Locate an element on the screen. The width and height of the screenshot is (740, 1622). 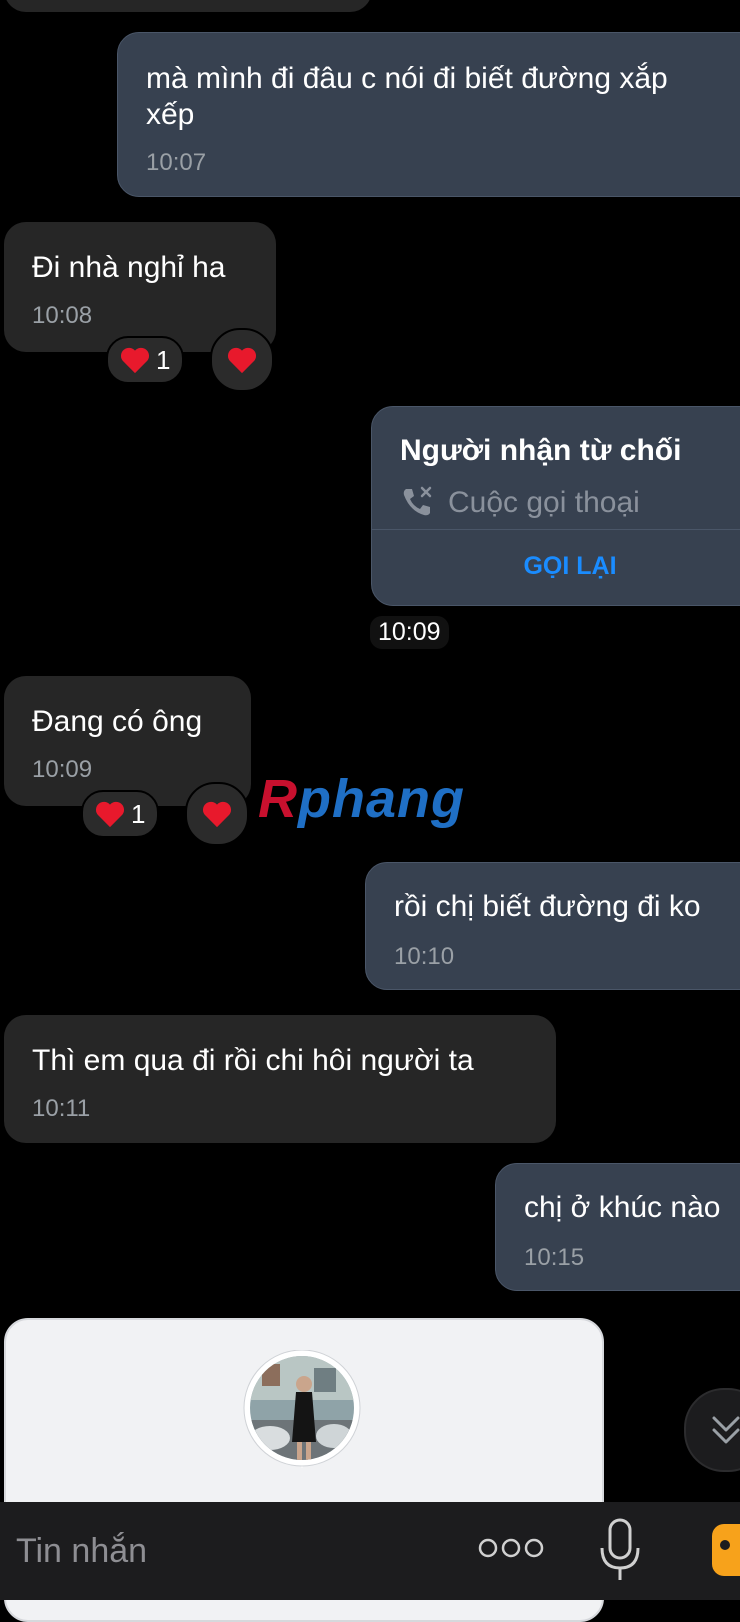
call-divider is located at coordinates (556, 529).